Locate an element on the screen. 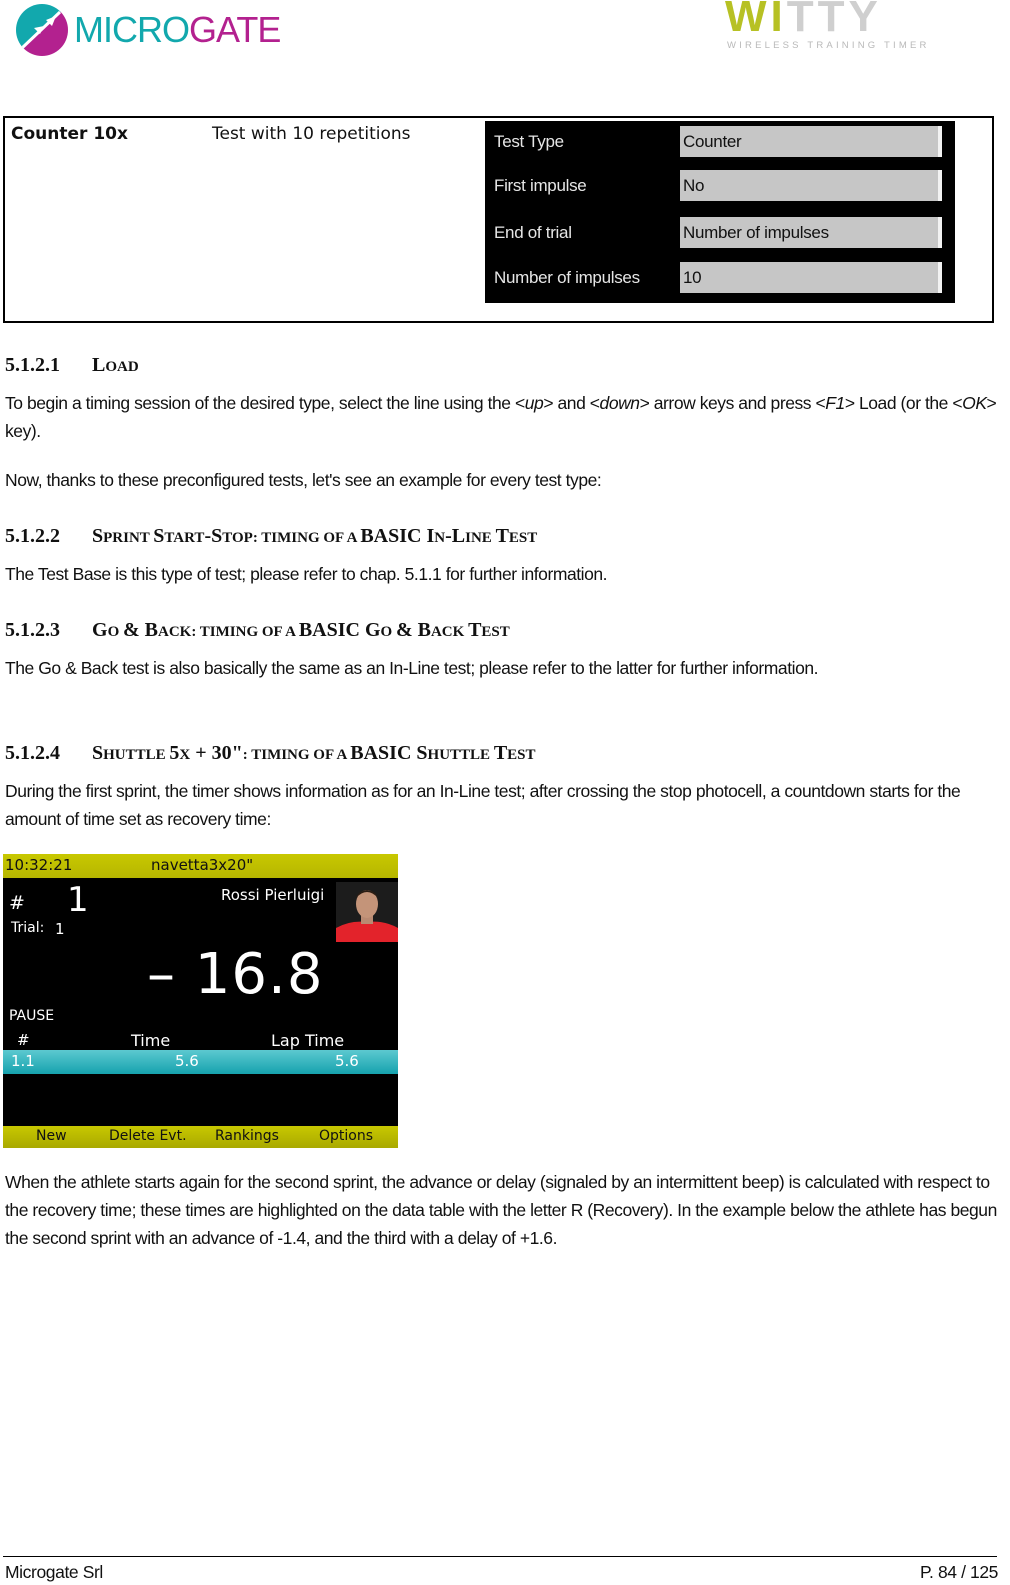 The image size is (1010, 1585). device-athlete-name: Rossi Pierluigi is located at coordinates (273, 895).